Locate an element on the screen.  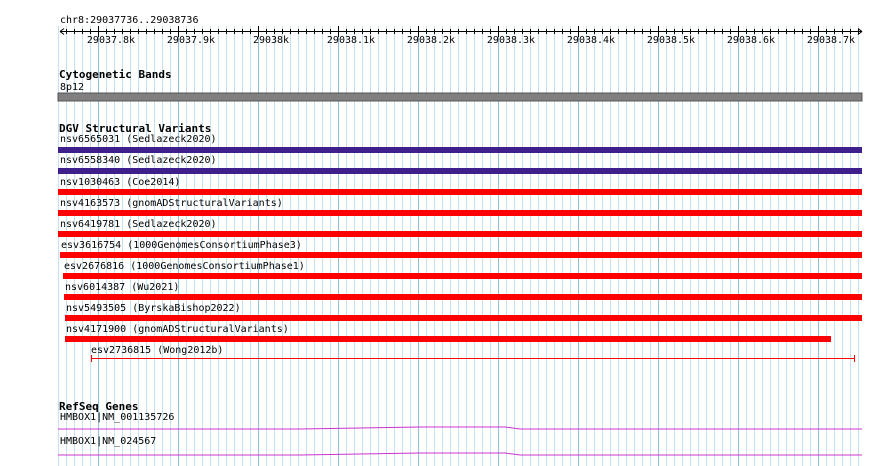
dgv-feature-label: nsv1030463 (Coe2014) is located at coordinates (120, 182).